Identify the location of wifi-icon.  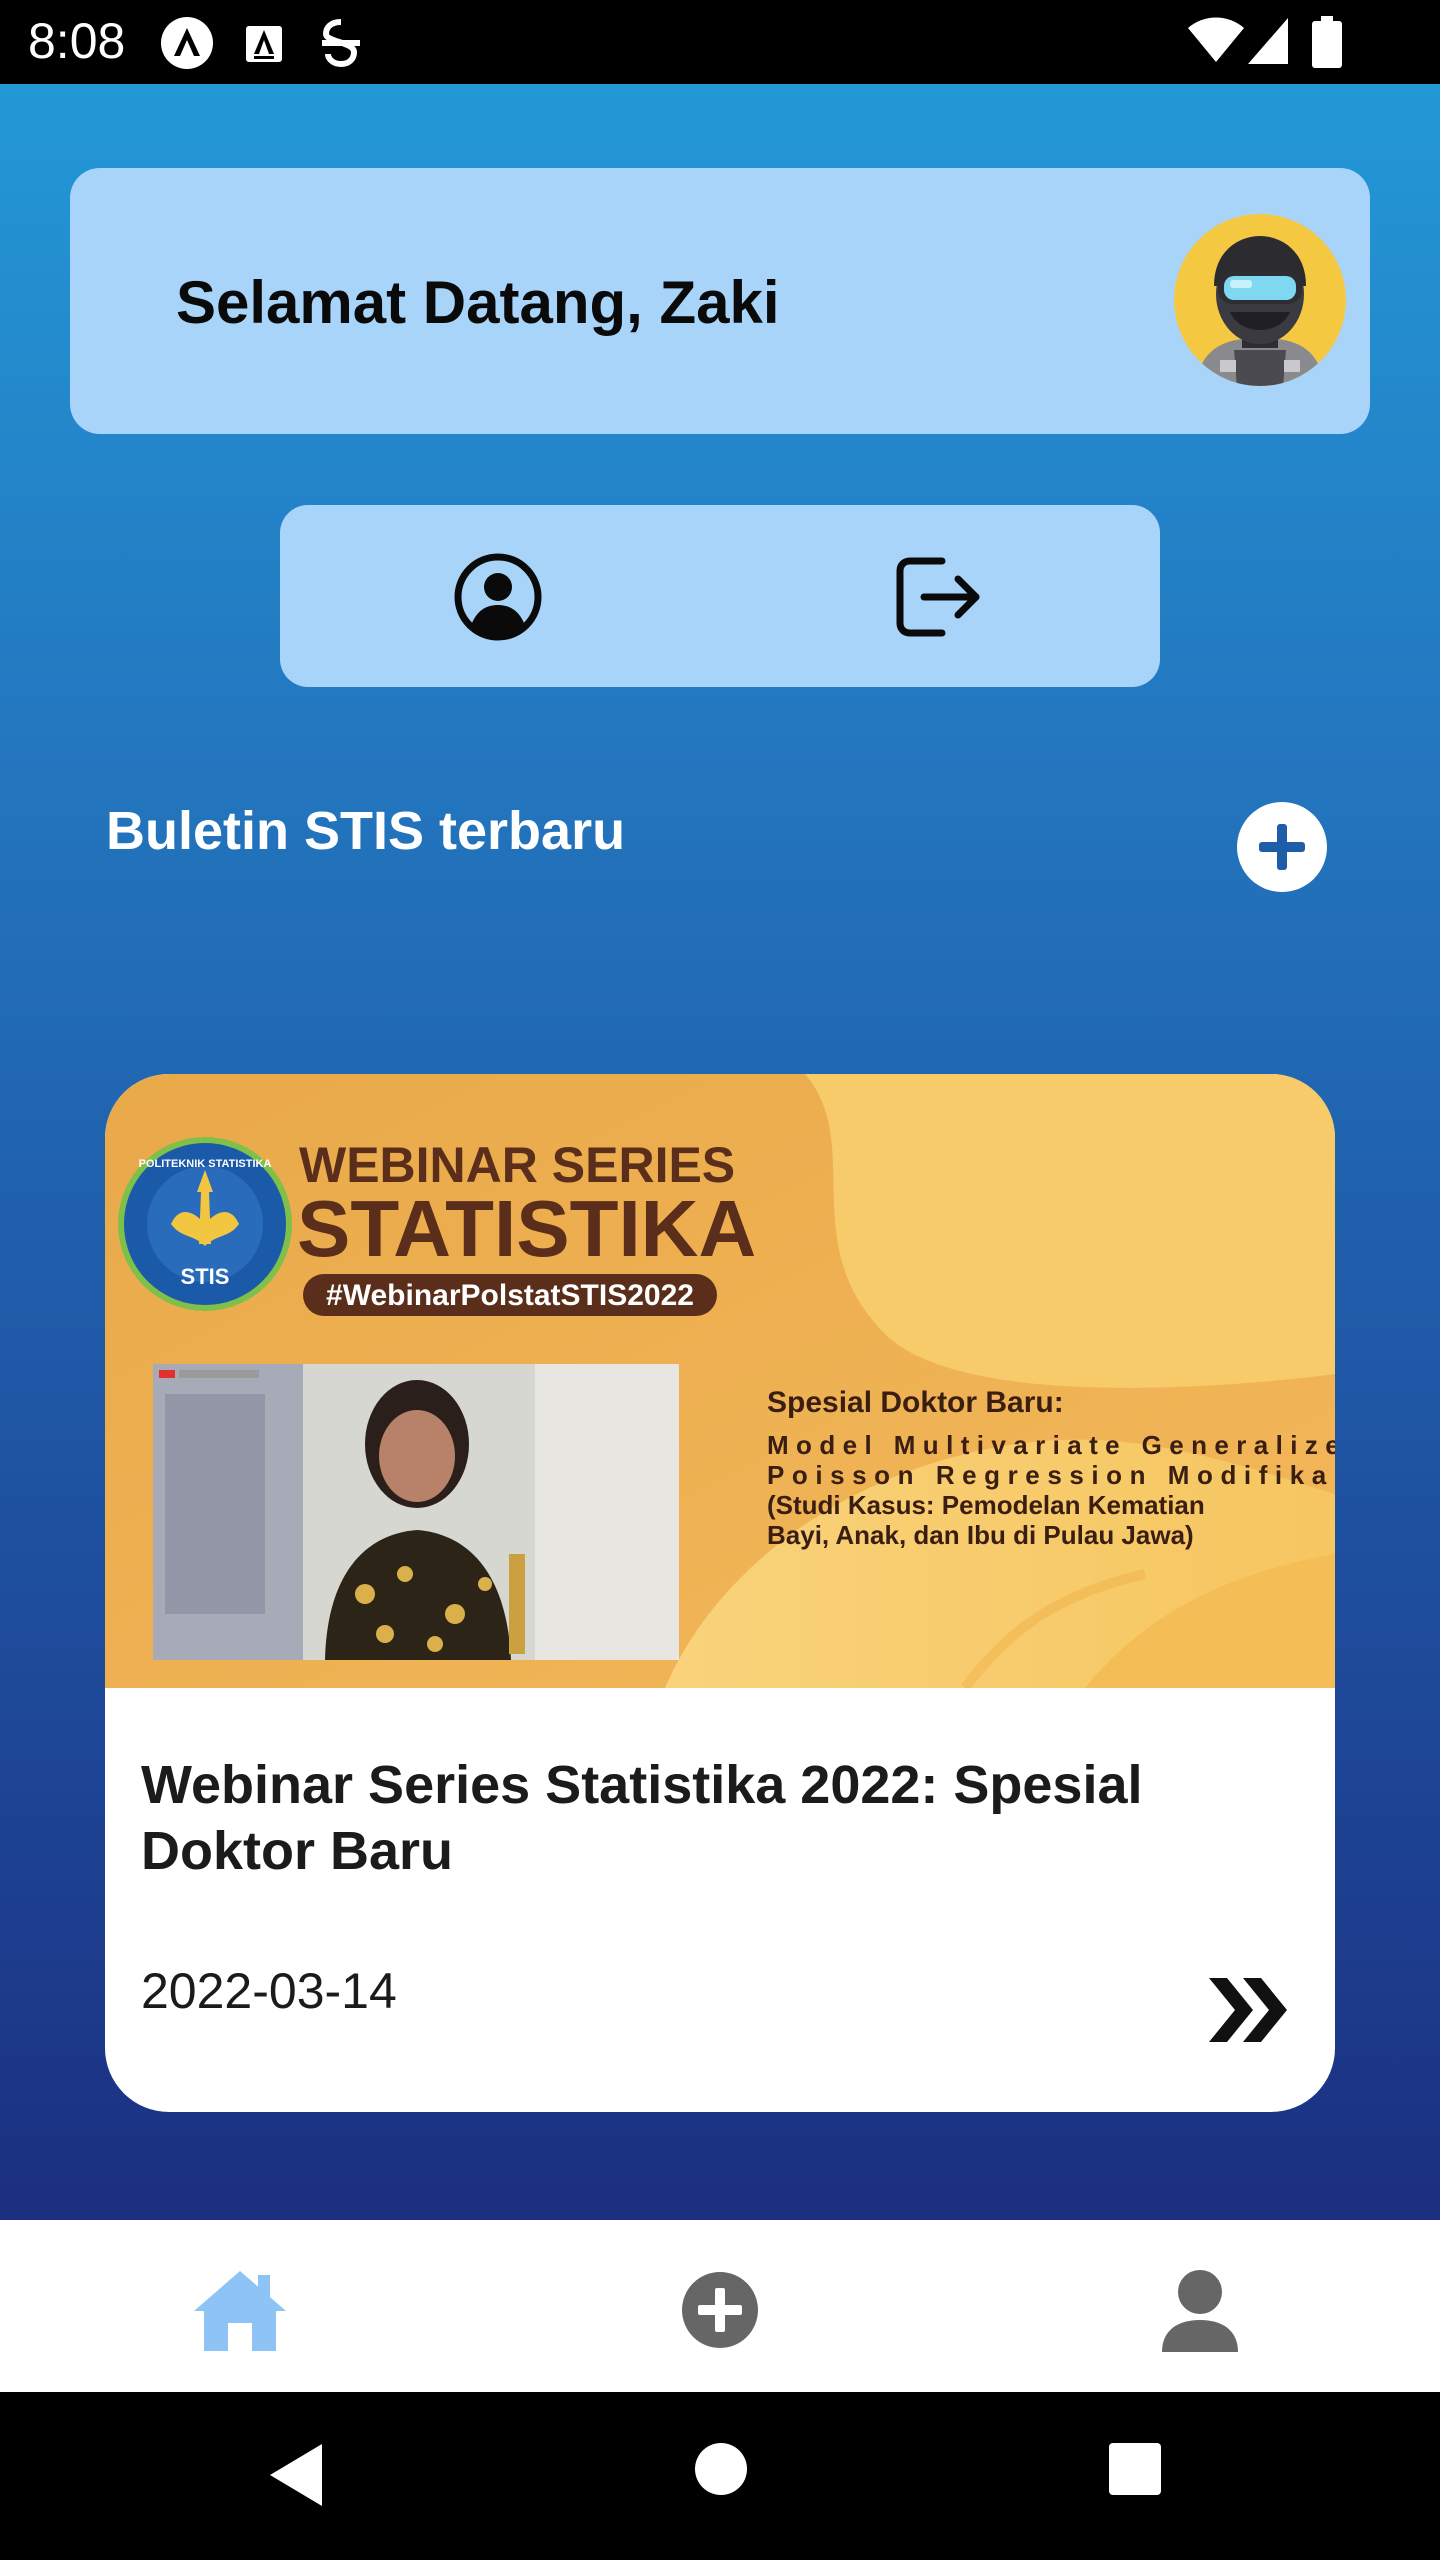
(1216, 43).